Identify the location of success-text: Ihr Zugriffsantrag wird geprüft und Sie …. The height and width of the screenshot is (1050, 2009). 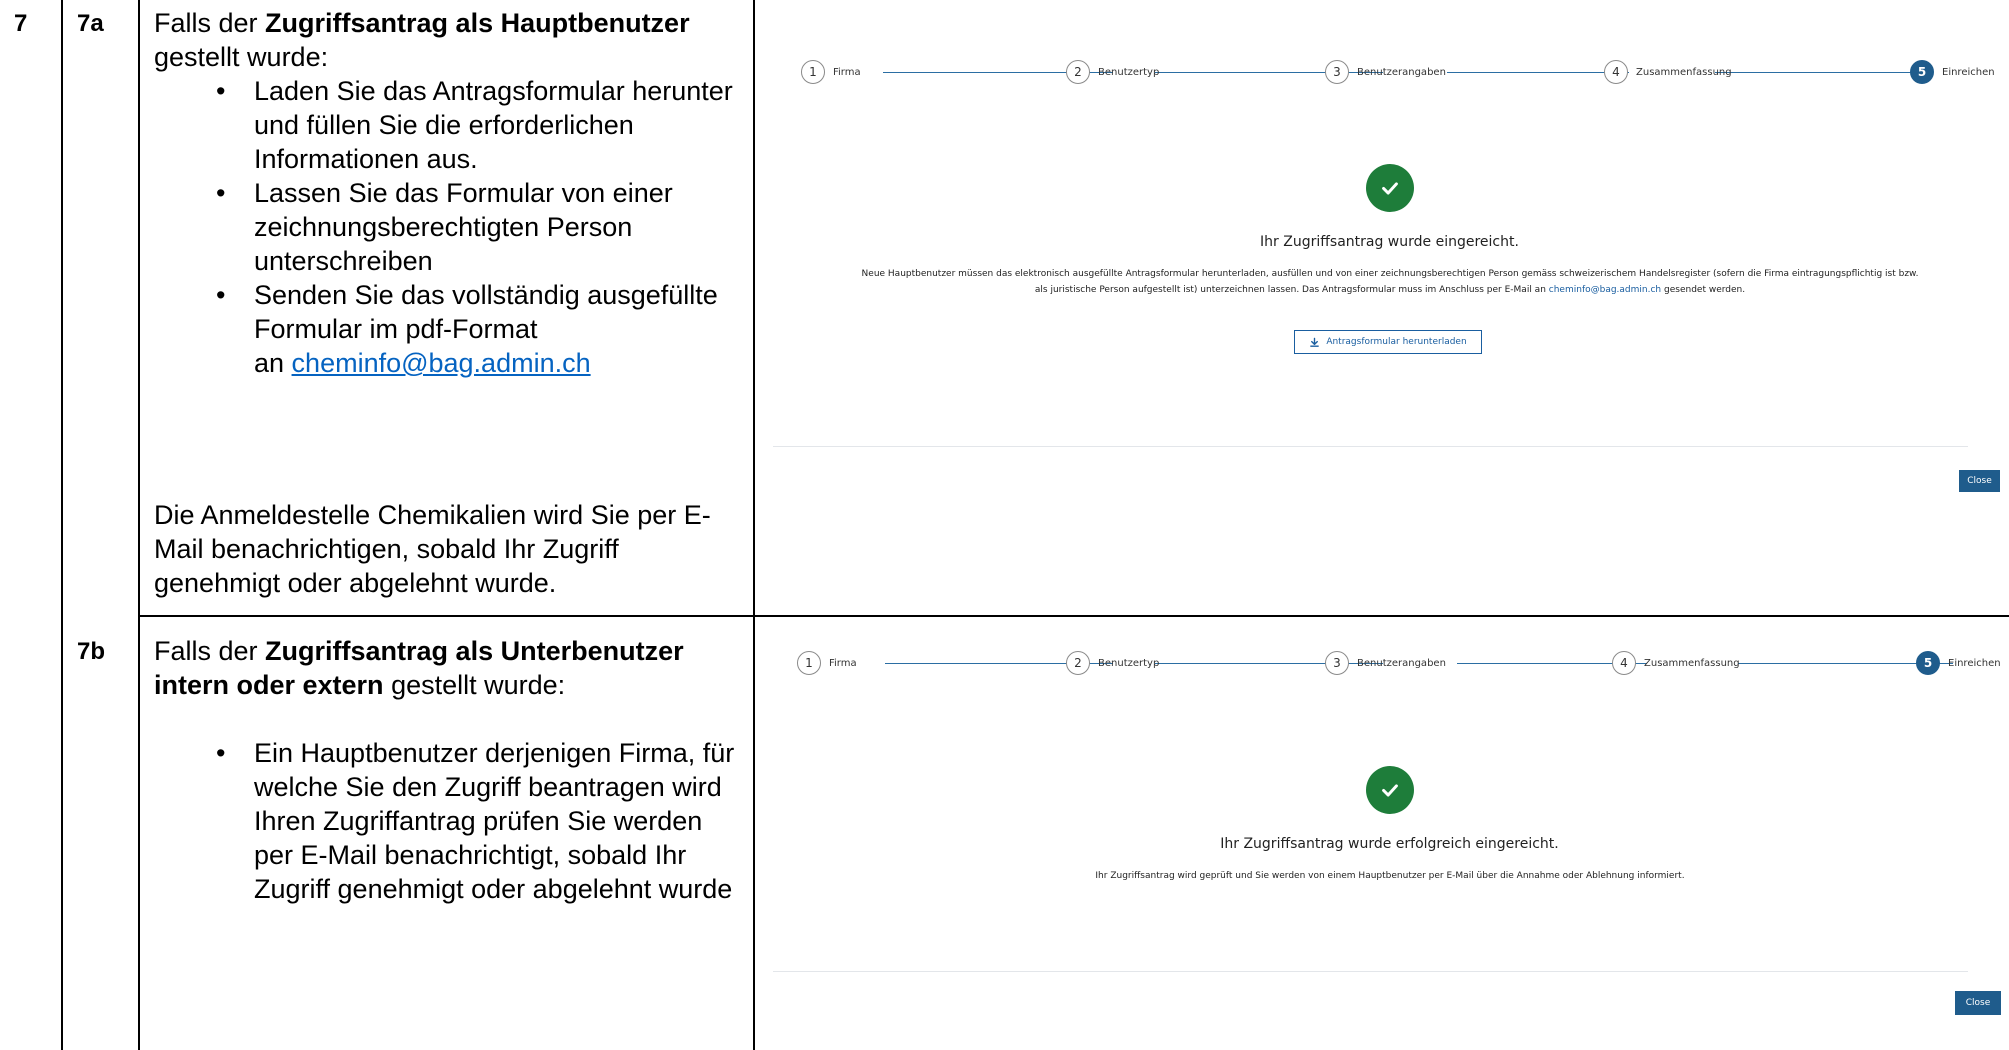
(1390, 876).